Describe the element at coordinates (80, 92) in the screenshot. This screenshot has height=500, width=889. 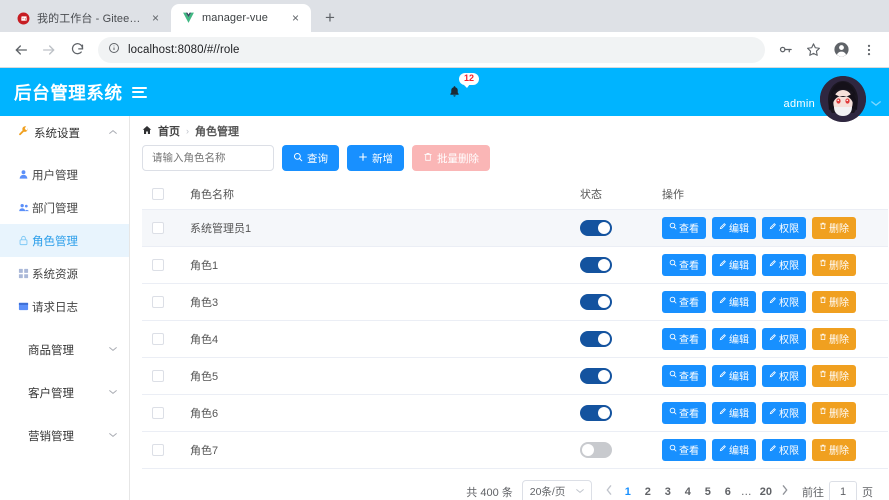
I see `app-brand: 后台管理系统` at that location.